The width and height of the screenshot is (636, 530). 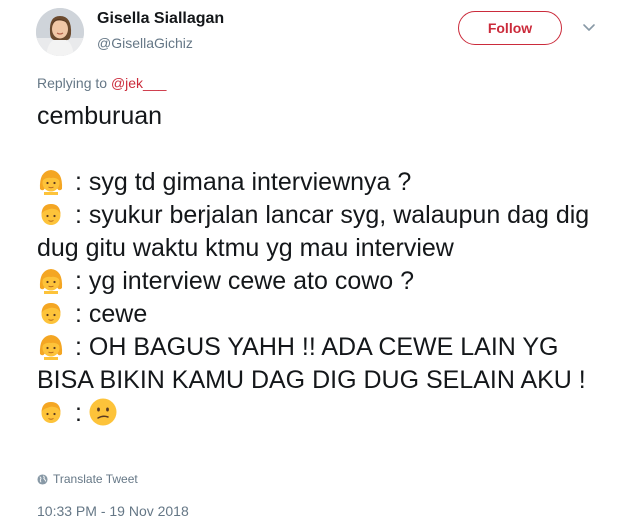 I want to click on tweet-line: cemburuan, so click(x=100, y=116).